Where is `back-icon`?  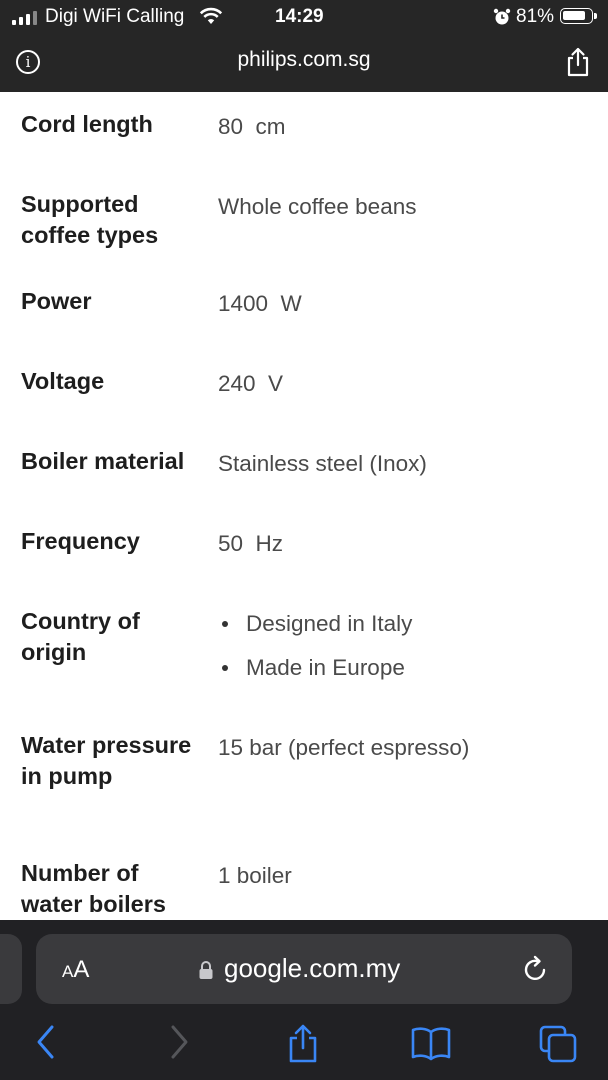
back-icon is located at coordinates (47, 1044).